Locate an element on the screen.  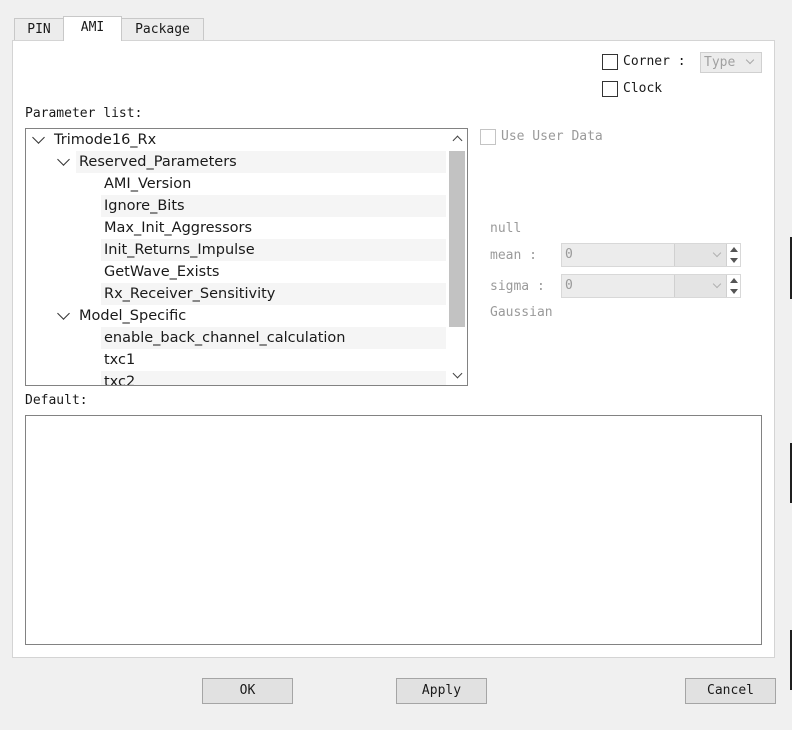
sigma-label: sigma : is located at coordinates (517, 286).